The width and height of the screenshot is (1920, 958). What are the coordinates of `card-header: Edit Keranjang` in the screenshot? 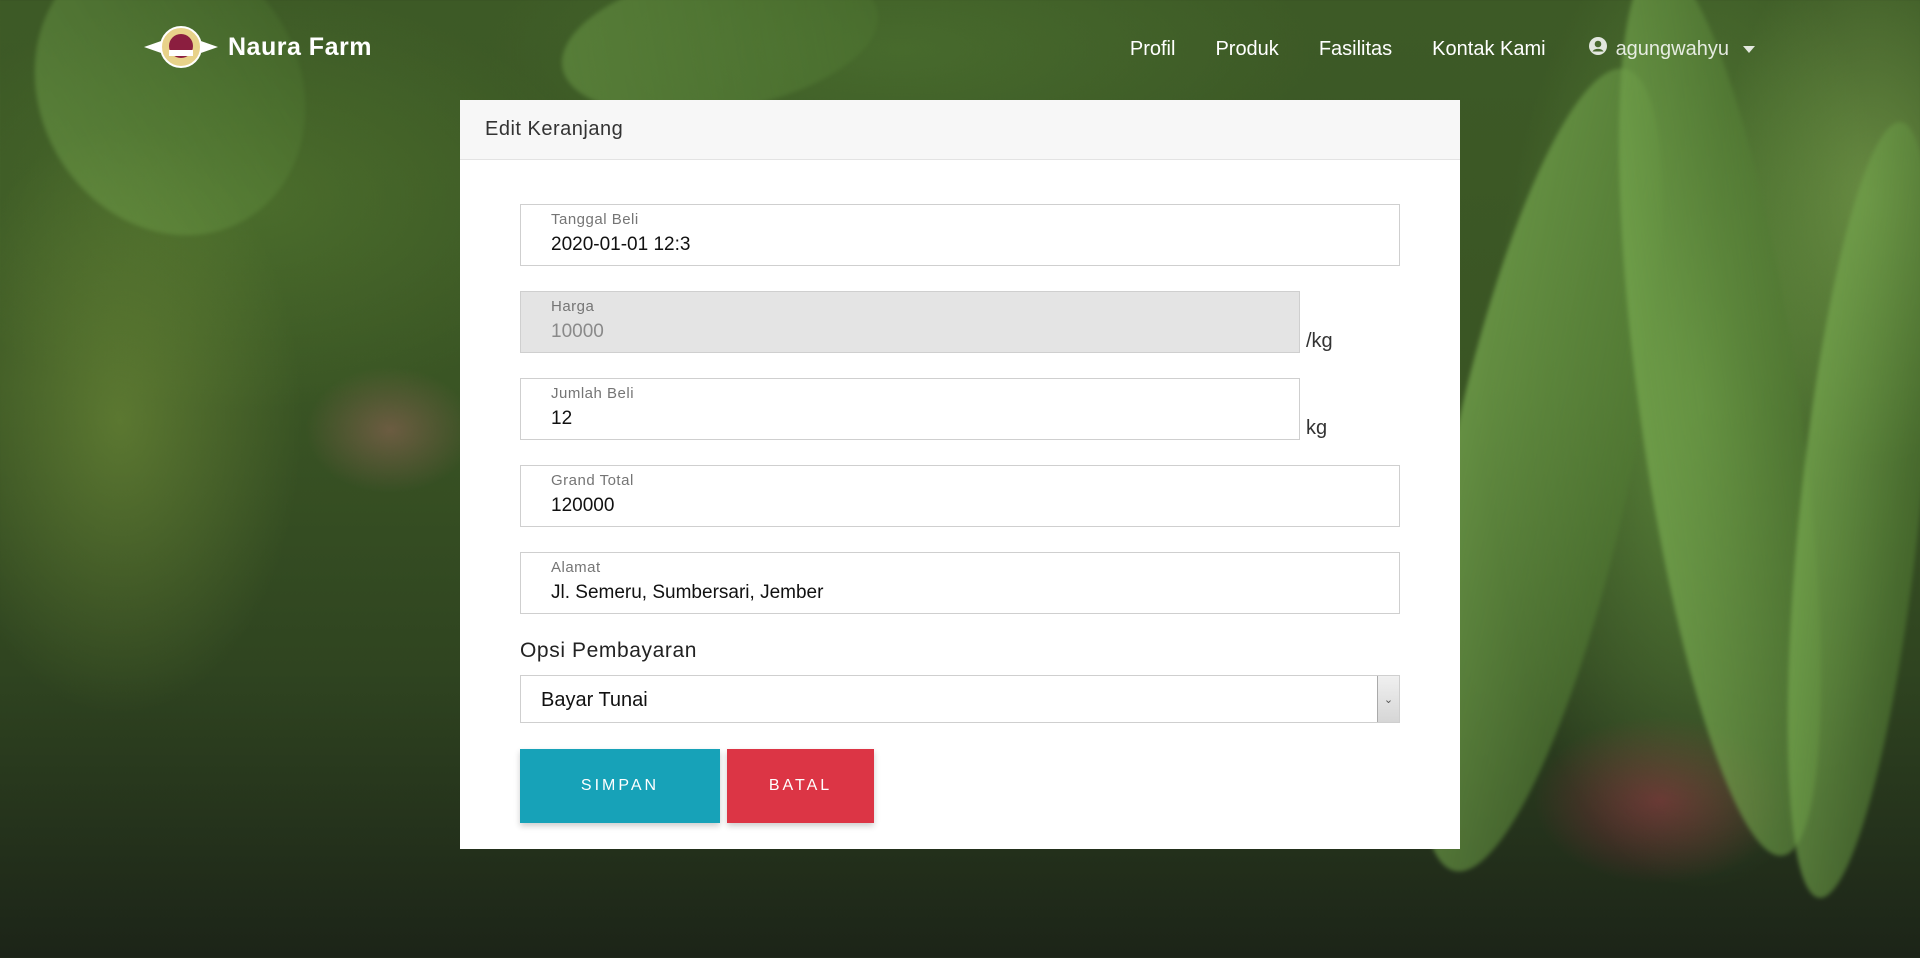 It's located at (960, 130).